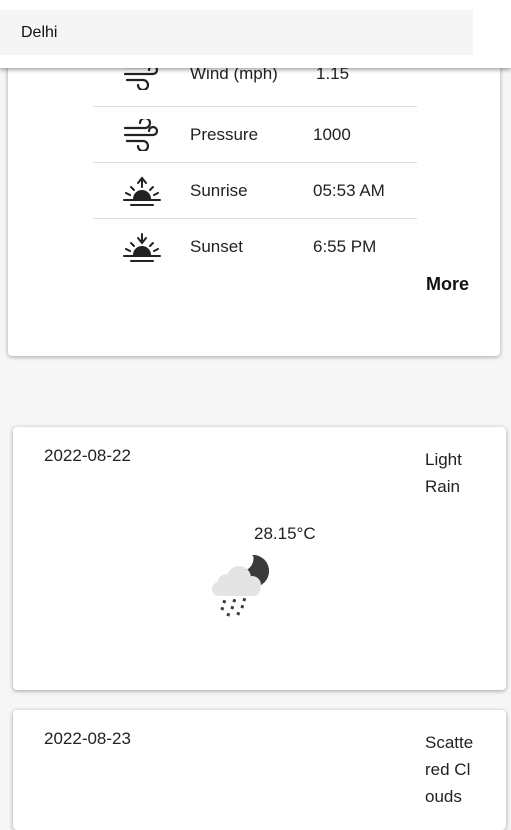  Describe the element at coordinates (142, 247) in the screenshot. I see `sunset-icon` at that location.